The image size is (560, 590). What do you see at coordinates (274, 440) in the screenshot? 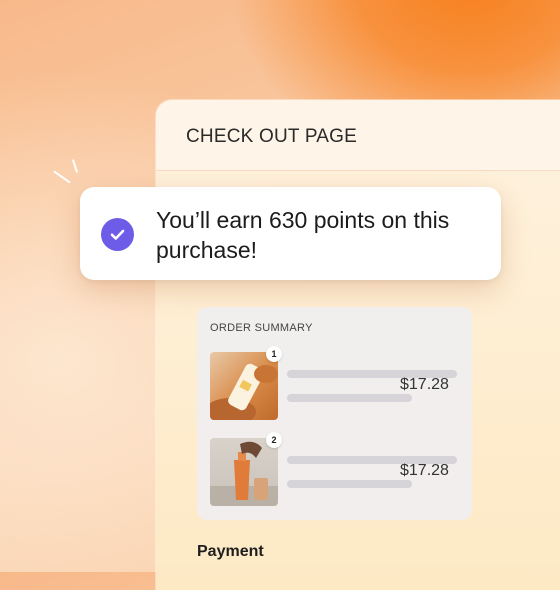
I see `quantity-badge: 2` at bounding box center [274, 440].